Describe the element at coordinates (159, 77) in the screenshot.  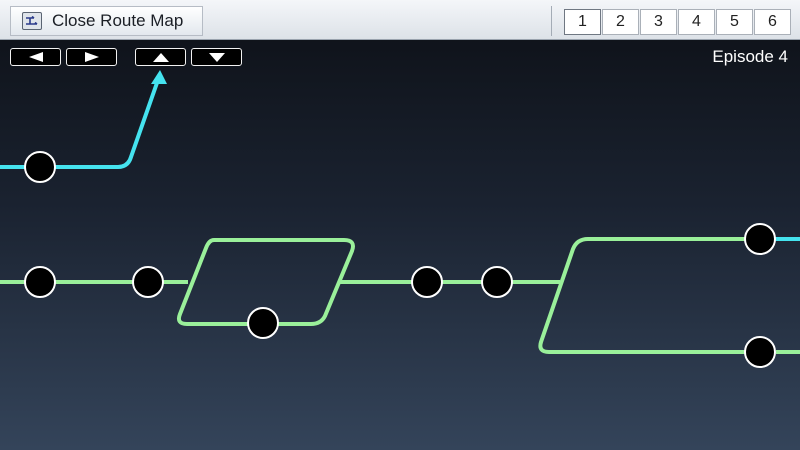
I see `cyan-route-arrowhead` at that location.